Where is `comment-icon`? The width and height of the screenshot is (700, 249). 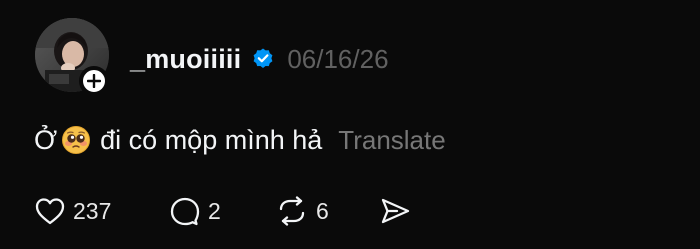
comment-icon is located at coordinates (185, 211).